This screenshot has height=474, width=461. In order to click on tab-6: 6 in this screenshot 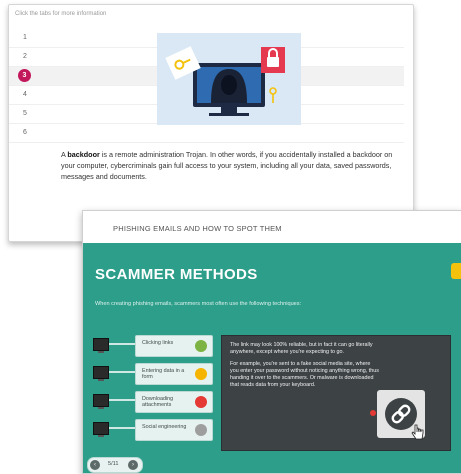, I will do `click(206, 133)`.